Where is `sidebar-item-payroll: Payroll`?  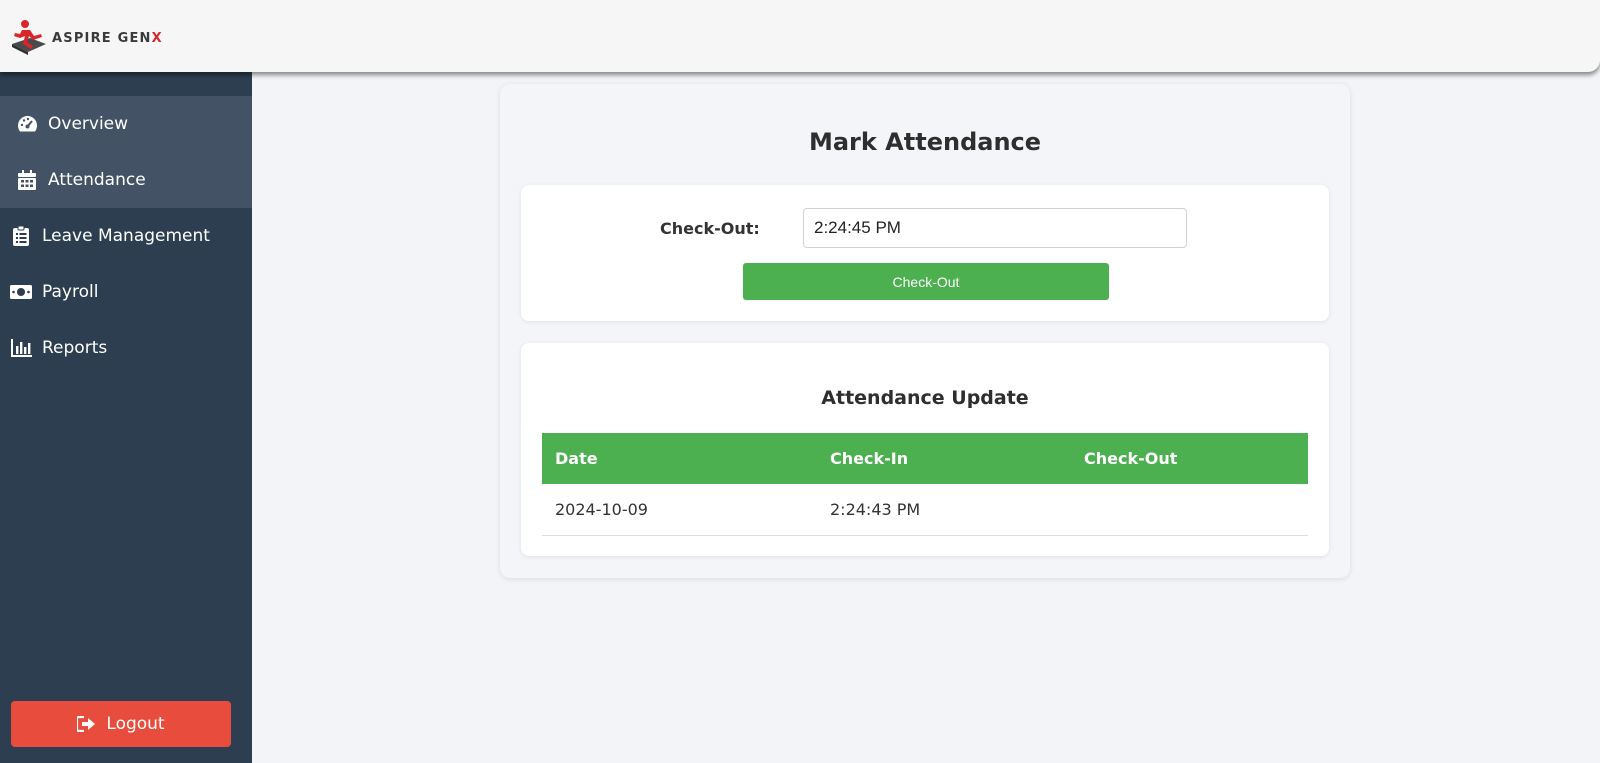
sidebar-item-payroll: Payroll is located at coordinates (126, 292).